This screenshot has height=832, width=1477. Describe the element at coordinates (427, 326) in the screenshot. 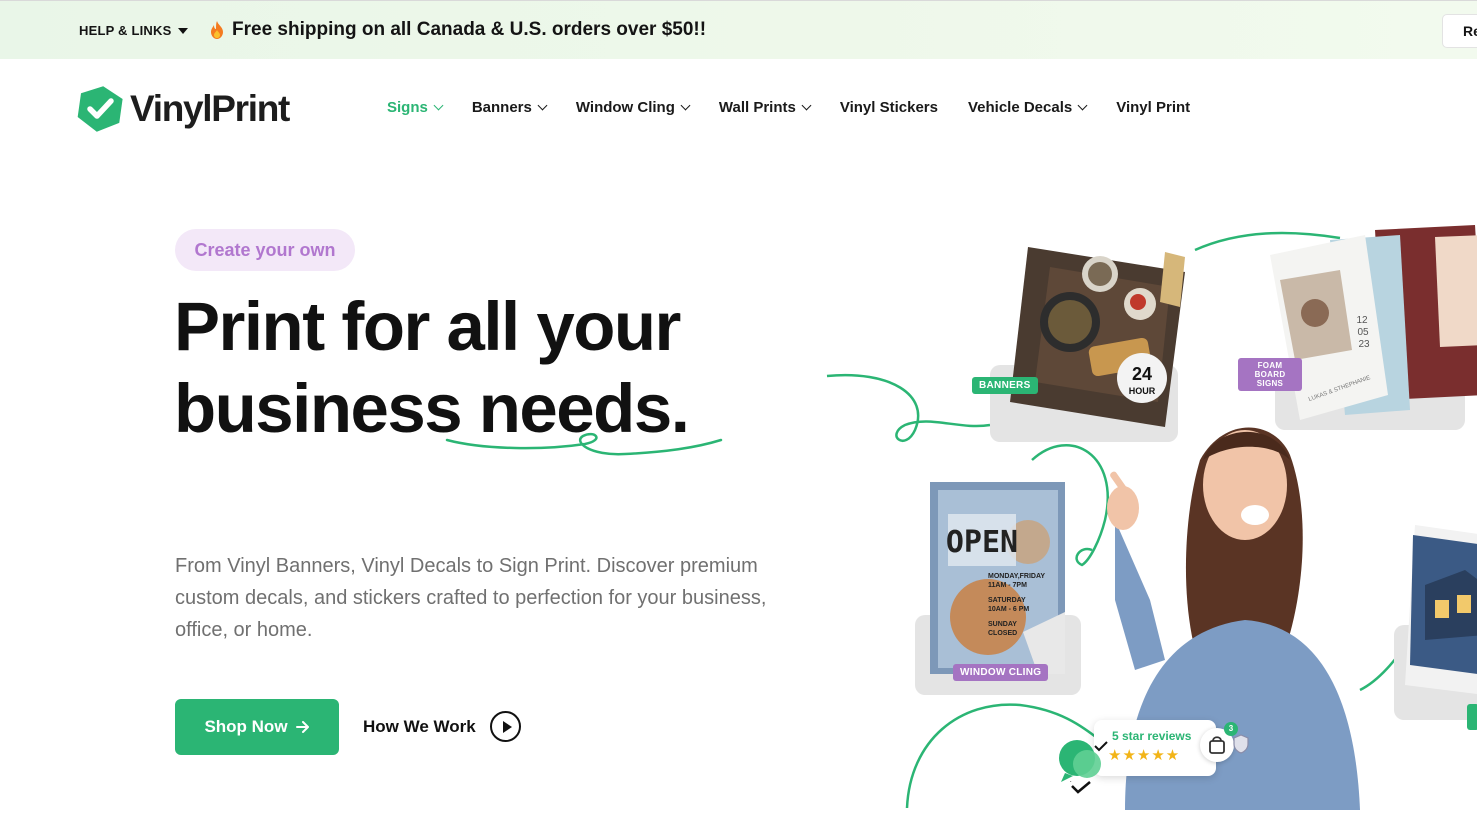

I see `headline-line-1: Print for all your` at that location.